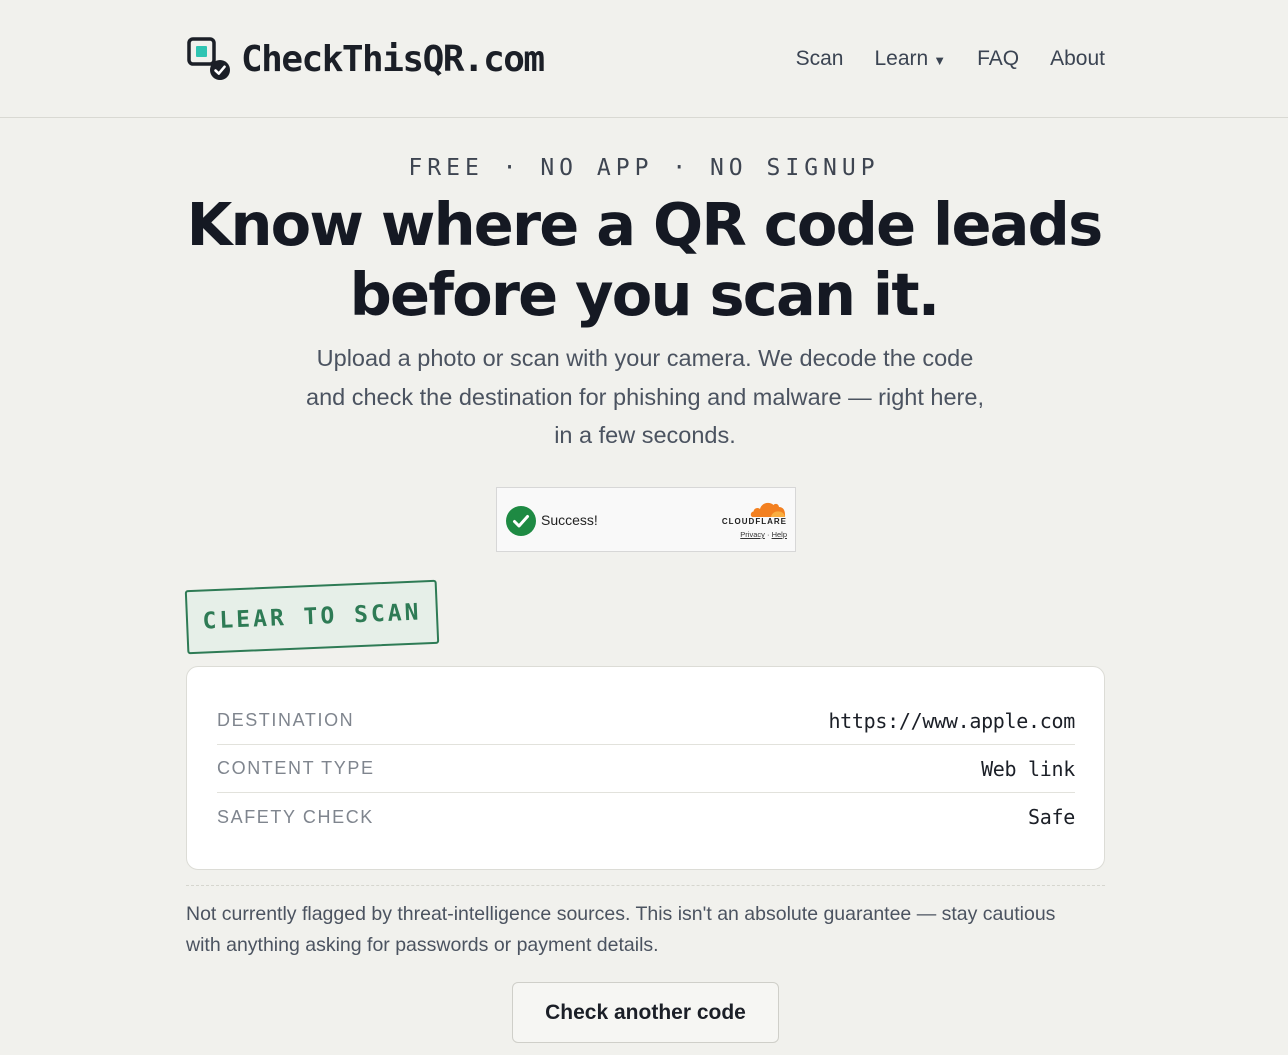 This screenshot has width=1288, height=1055. I want to click on nav-faq: FAQ, so click(998, 59).